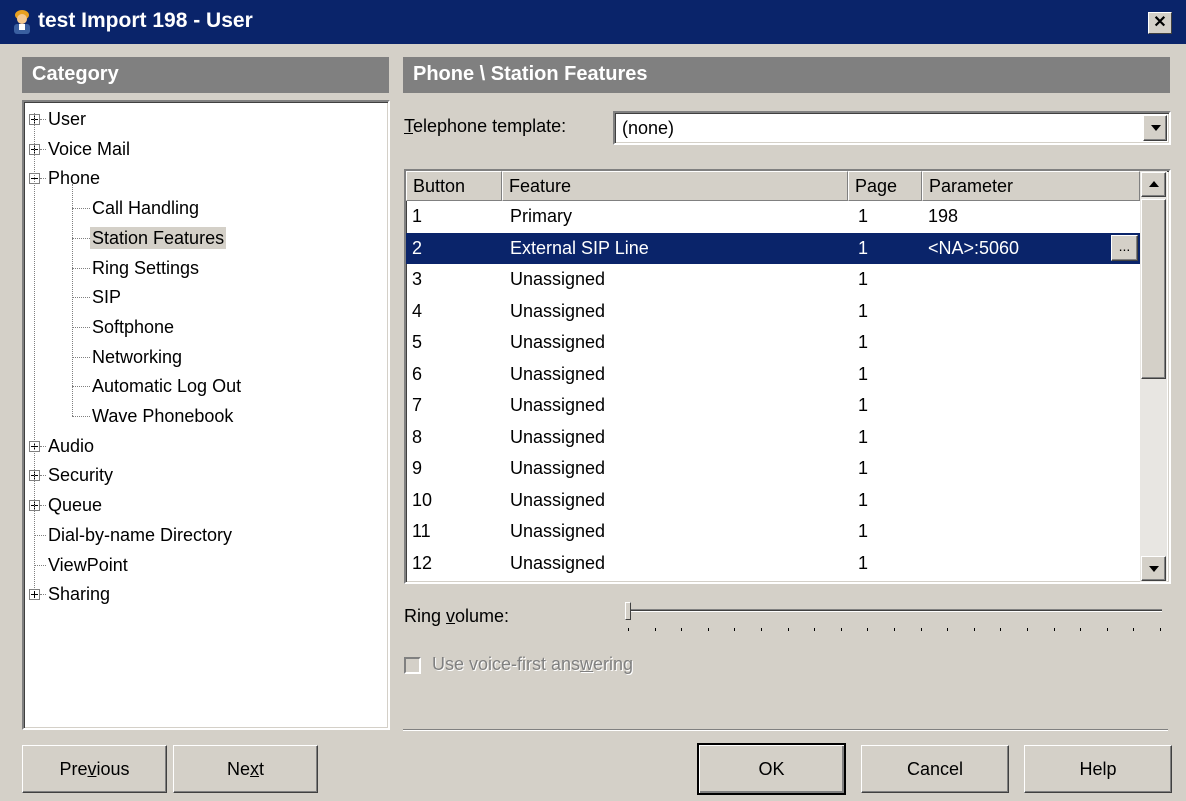 This screenshot has width=1186, height=801. I want to click on ring-volume-text-b: olume:, so click(482, 616).